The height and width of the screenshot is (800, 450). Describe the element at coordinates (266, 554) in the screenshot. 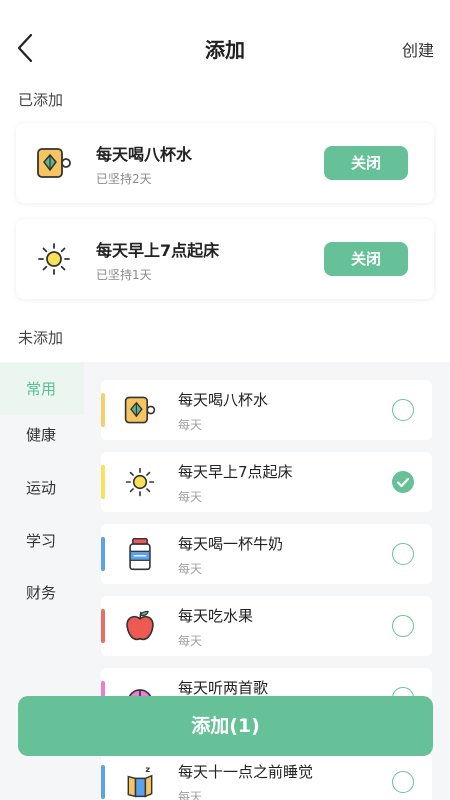

I see `list-item: 每天喝一杯牛奶 每天` at that location.